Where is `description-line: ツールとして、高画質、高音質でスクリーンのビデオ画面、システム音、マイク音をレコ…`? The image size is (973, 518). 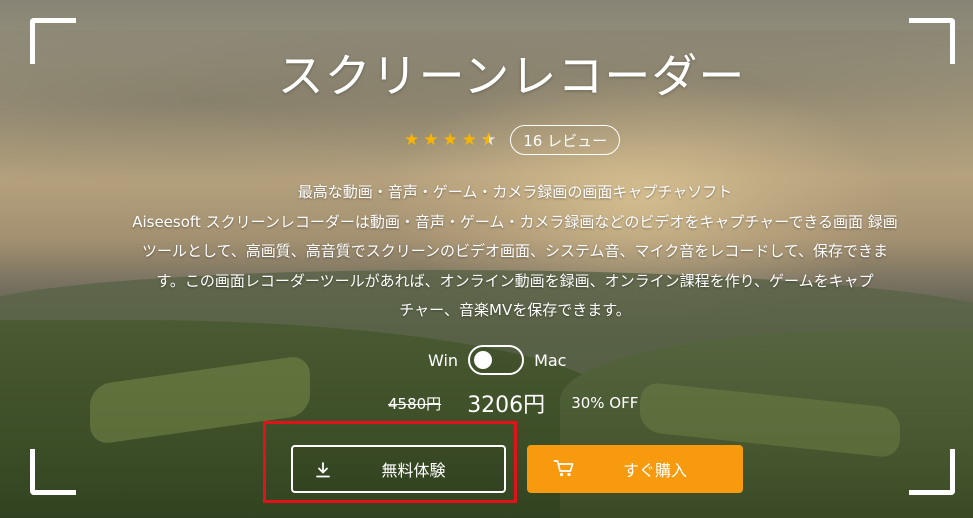
description-line: ツールとして、高画質、高音質でスクリーンのビデオ画面、システム音、マイク音をレコ… is located at coordinates (515, 251).